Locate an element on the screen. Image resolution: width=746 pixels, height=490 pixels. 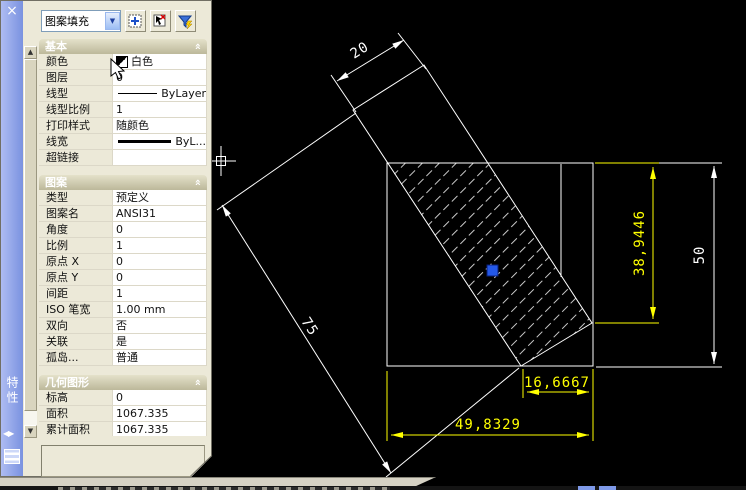
property-row: 图案名 ANSI31 is located at coordinates (123, 214).